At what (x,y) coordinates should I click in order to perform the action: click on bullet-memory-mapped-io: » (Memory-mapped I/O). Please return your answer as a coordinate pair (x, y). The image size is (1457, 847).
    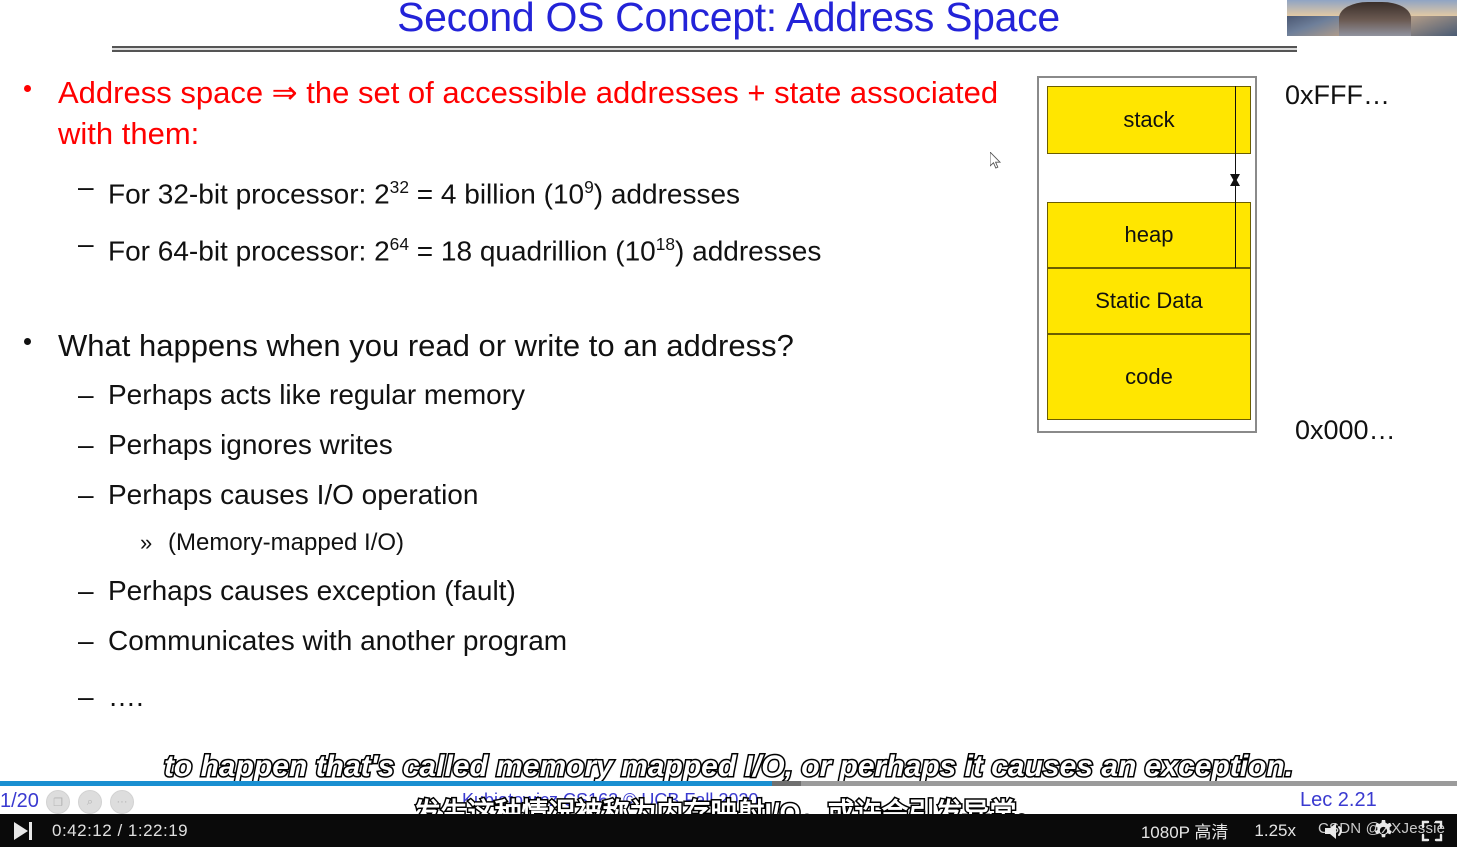
    Looking at the image, I should click on (515, 543).